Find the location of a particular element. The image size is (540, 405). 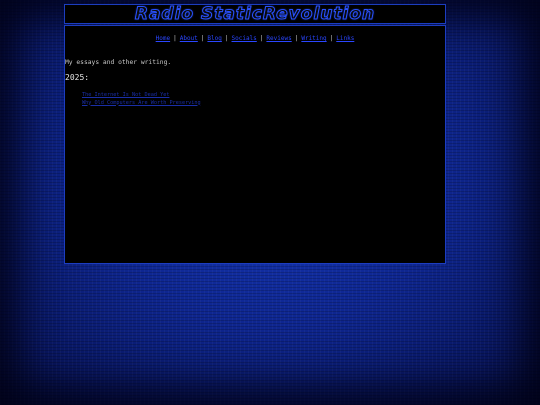

essay-link: Why Old Computers Are Worth Preserving is located at coordinates (141, 103).